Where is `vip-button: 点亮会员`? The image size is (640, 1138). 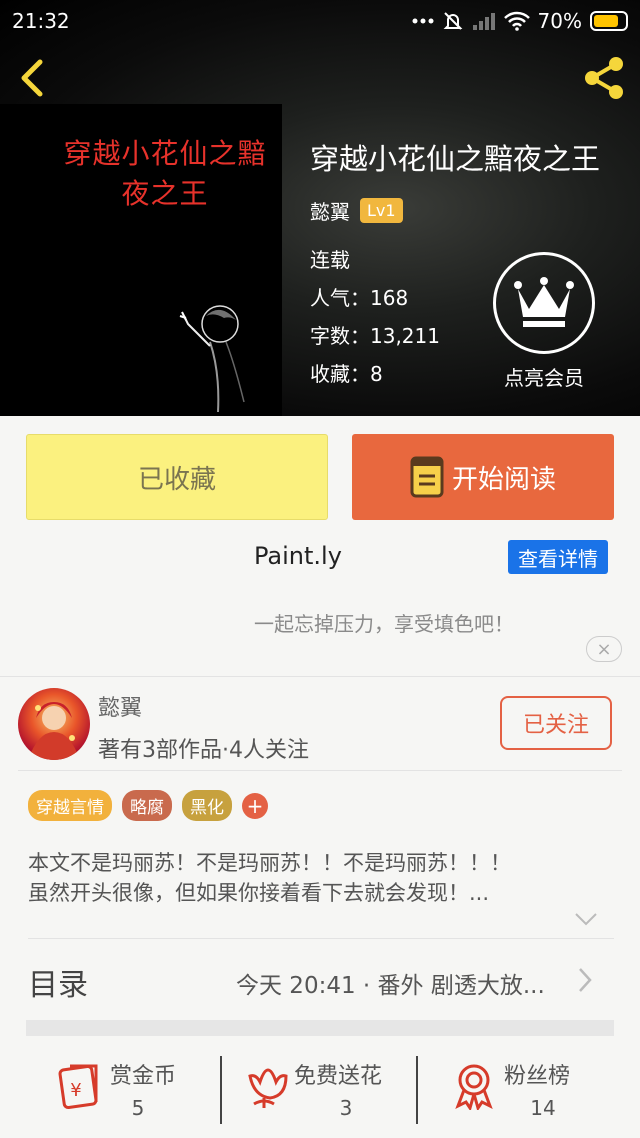 vip-button: 点亮会员 is located at coordinates (544, 322).